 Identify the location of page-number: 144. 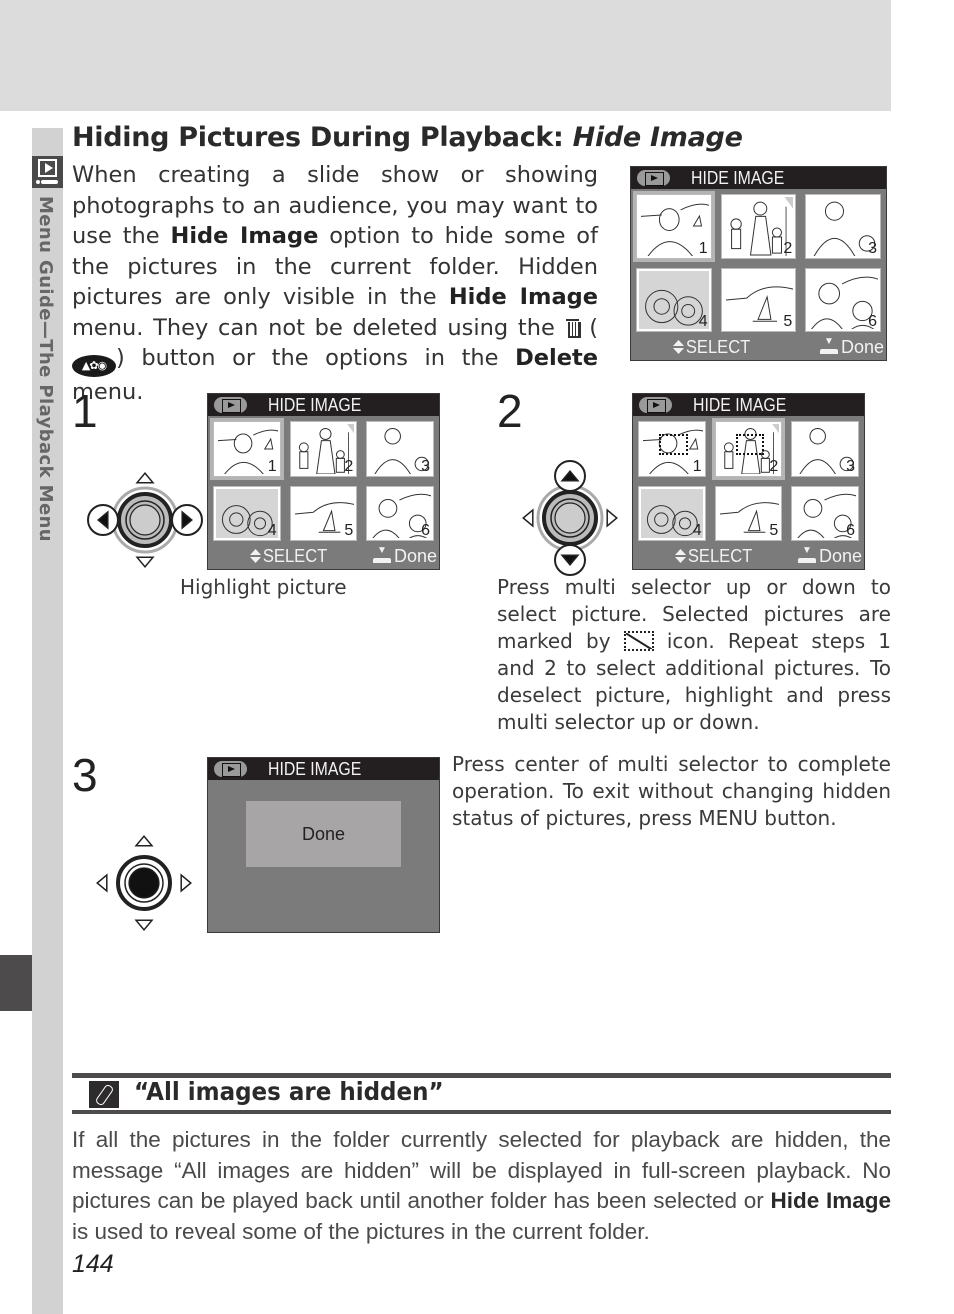
(93, 1264).